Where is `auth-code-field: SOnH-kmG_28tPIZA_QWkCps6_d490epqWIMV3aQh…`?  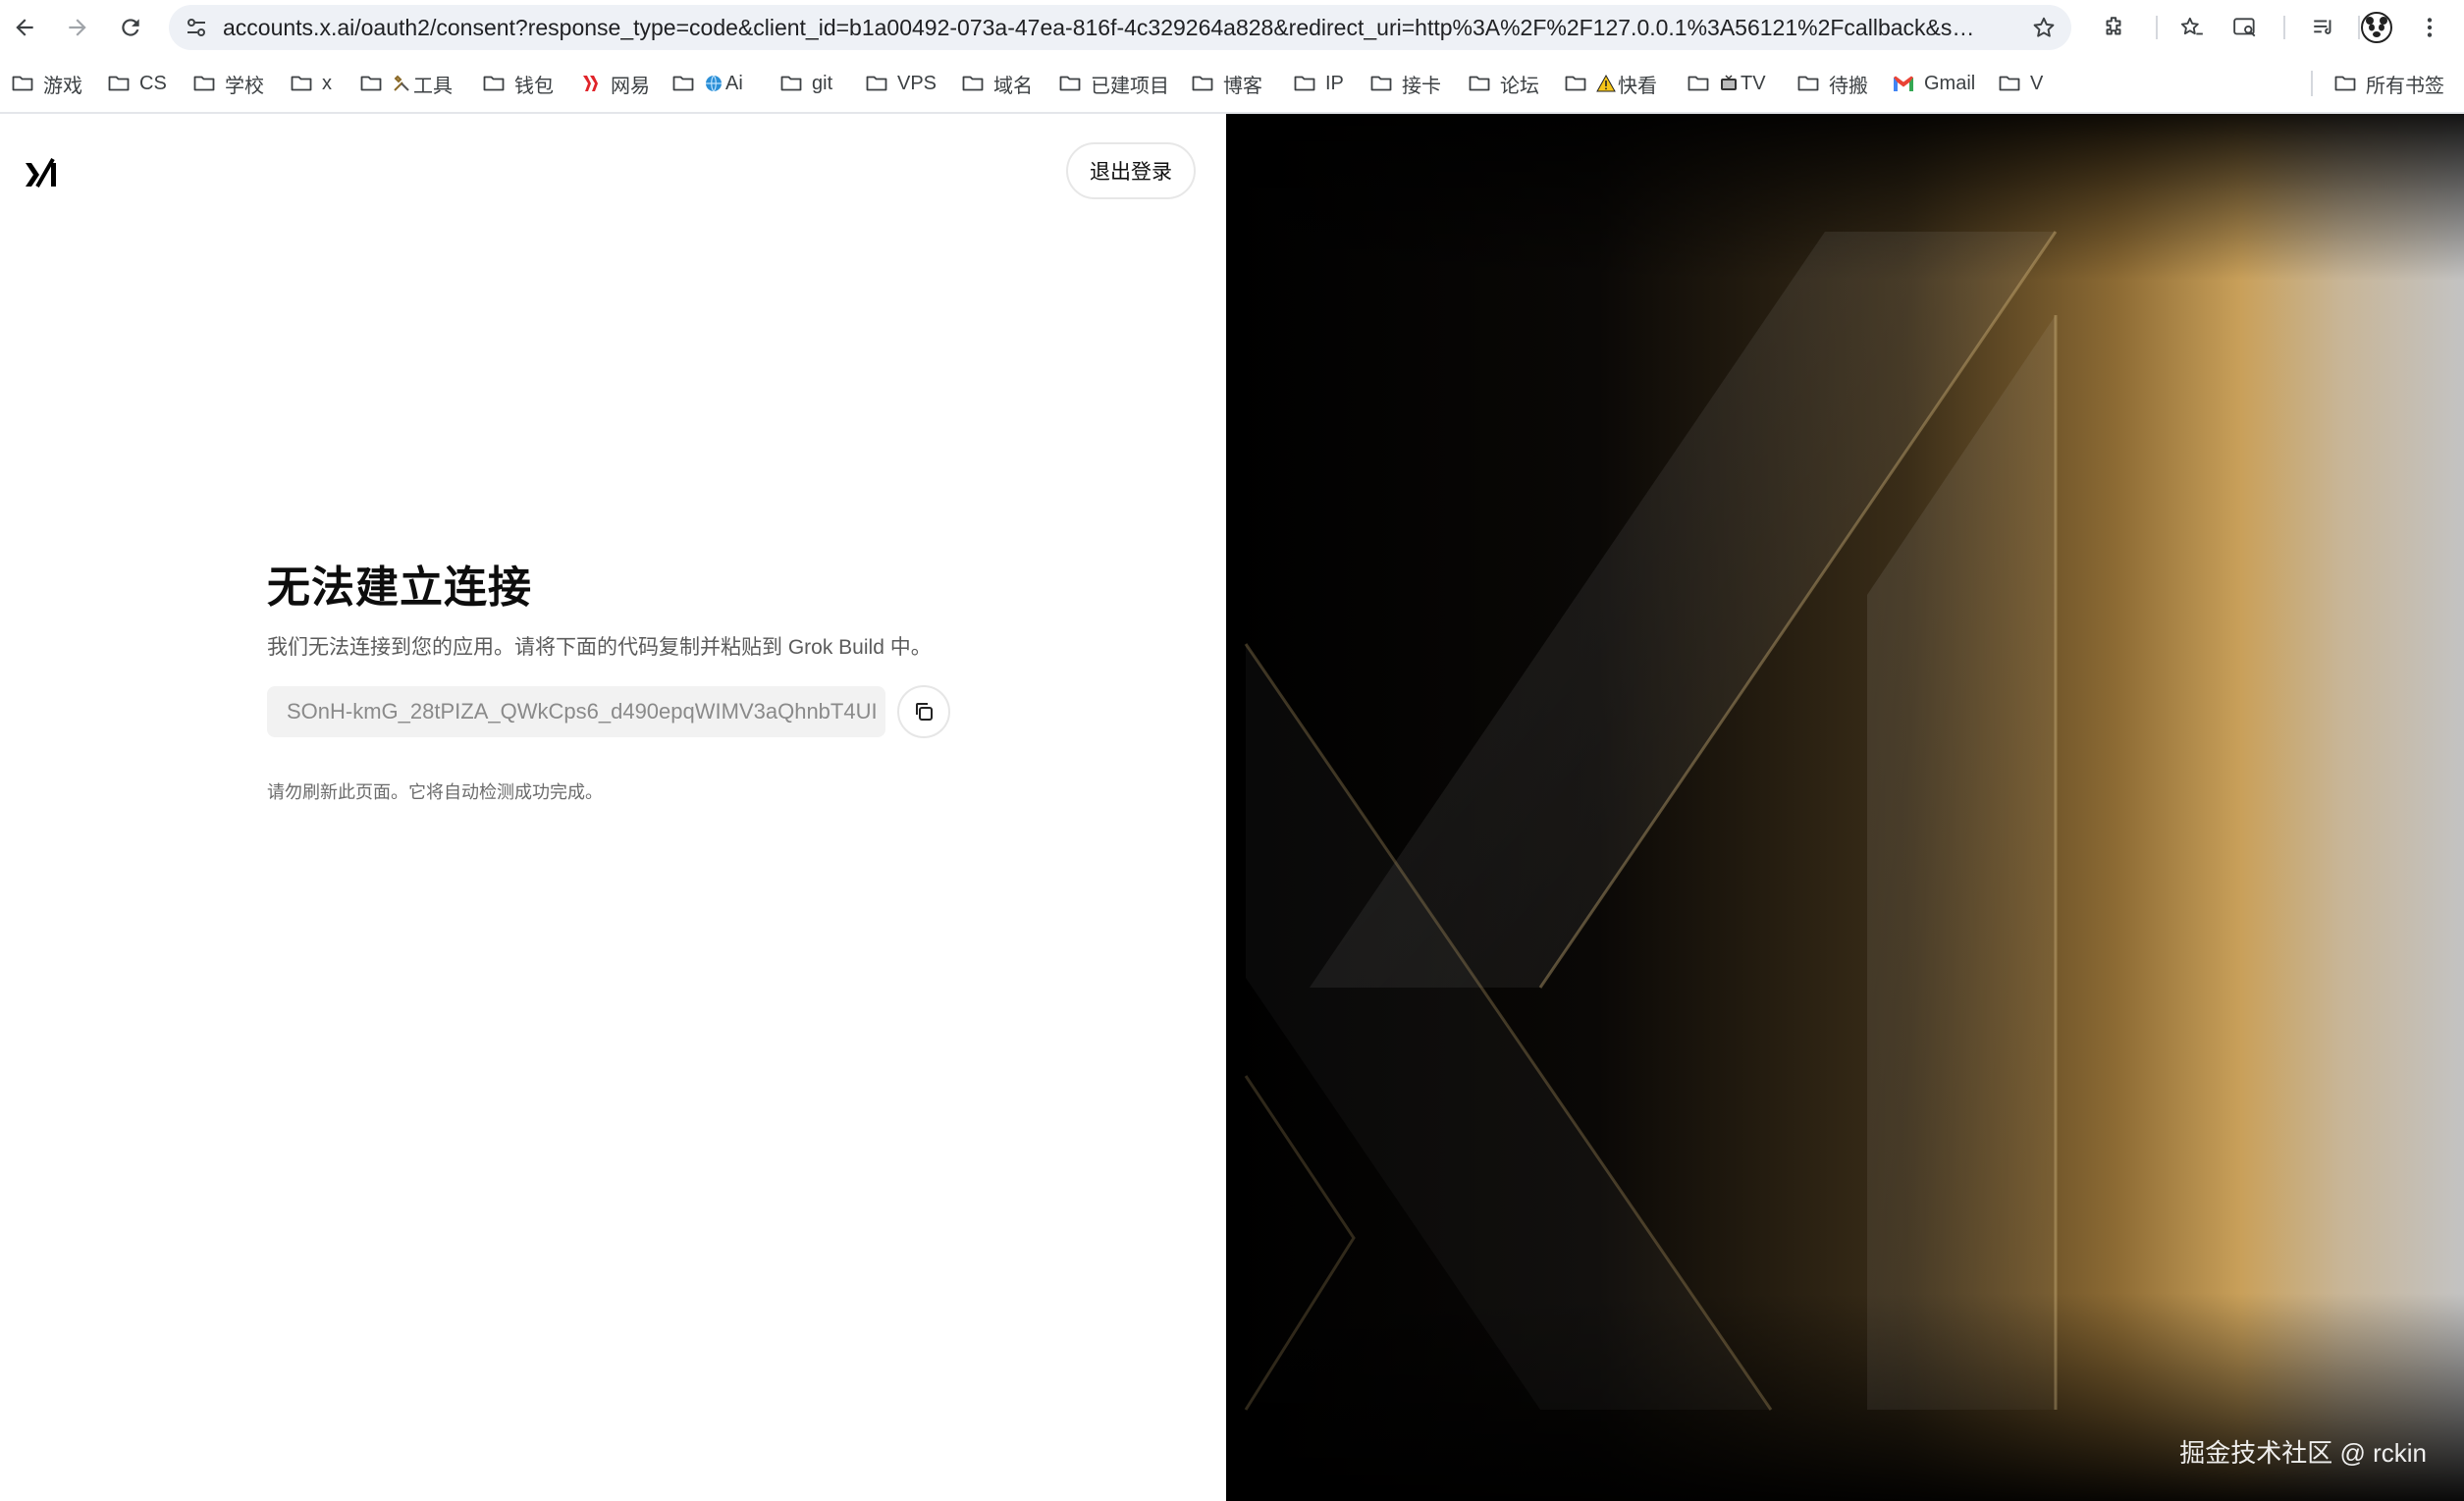 auth-code-field: SOnH-kmG_28tPIZA_QWkCps6_d490epqWIMV3aQh… is located at coordinates (576, 711).